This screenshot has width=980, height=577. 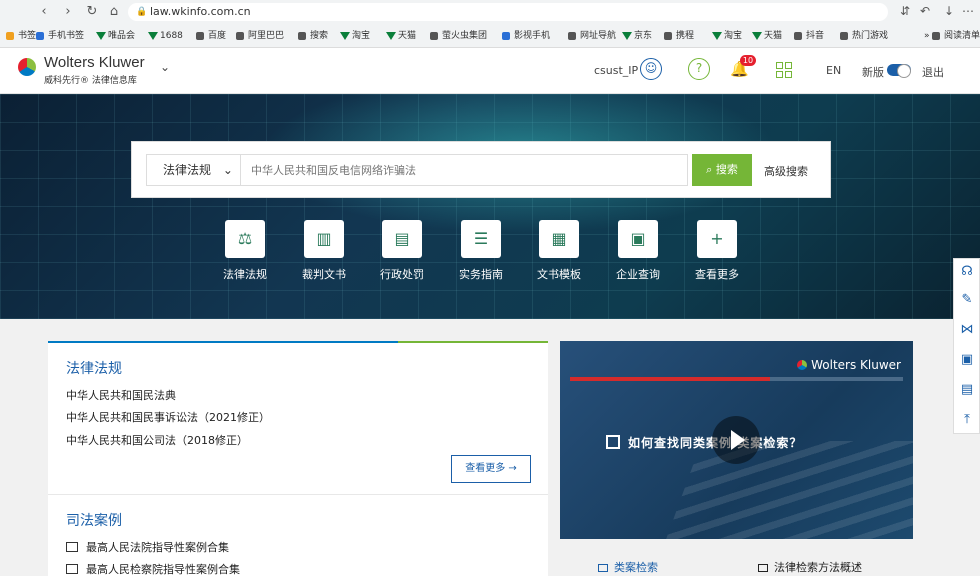 What do you see at coordinates (967, 360) in the screenshot?
I see `qr-icon: ▣` at bounding box center [967, 360].